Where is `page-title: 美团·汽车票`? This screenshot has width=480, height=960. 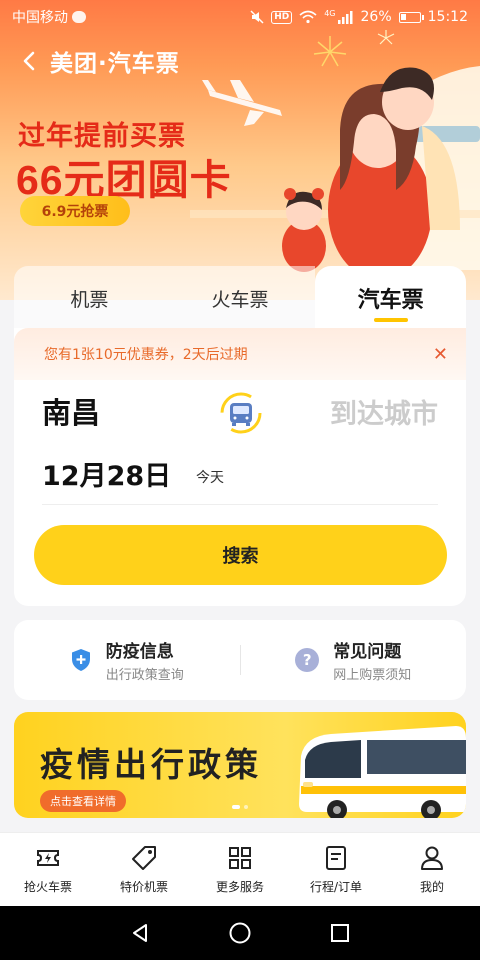
page-title: 美团·汽车票 is located at coordinates (115, 64).